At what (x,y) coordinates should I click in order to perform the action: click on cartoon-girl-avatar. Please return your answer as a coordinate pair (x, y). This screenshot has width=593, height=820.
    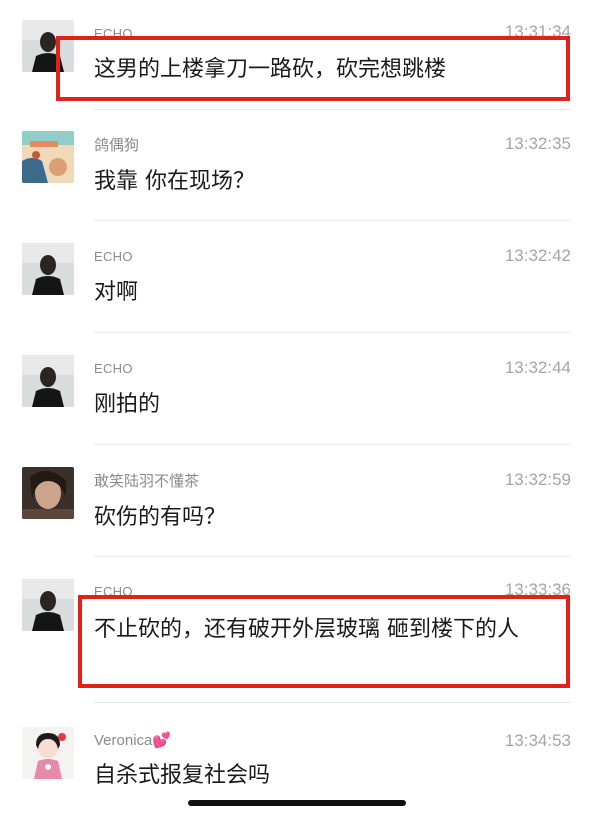
    Looking at the image, I should click on (48, 753).